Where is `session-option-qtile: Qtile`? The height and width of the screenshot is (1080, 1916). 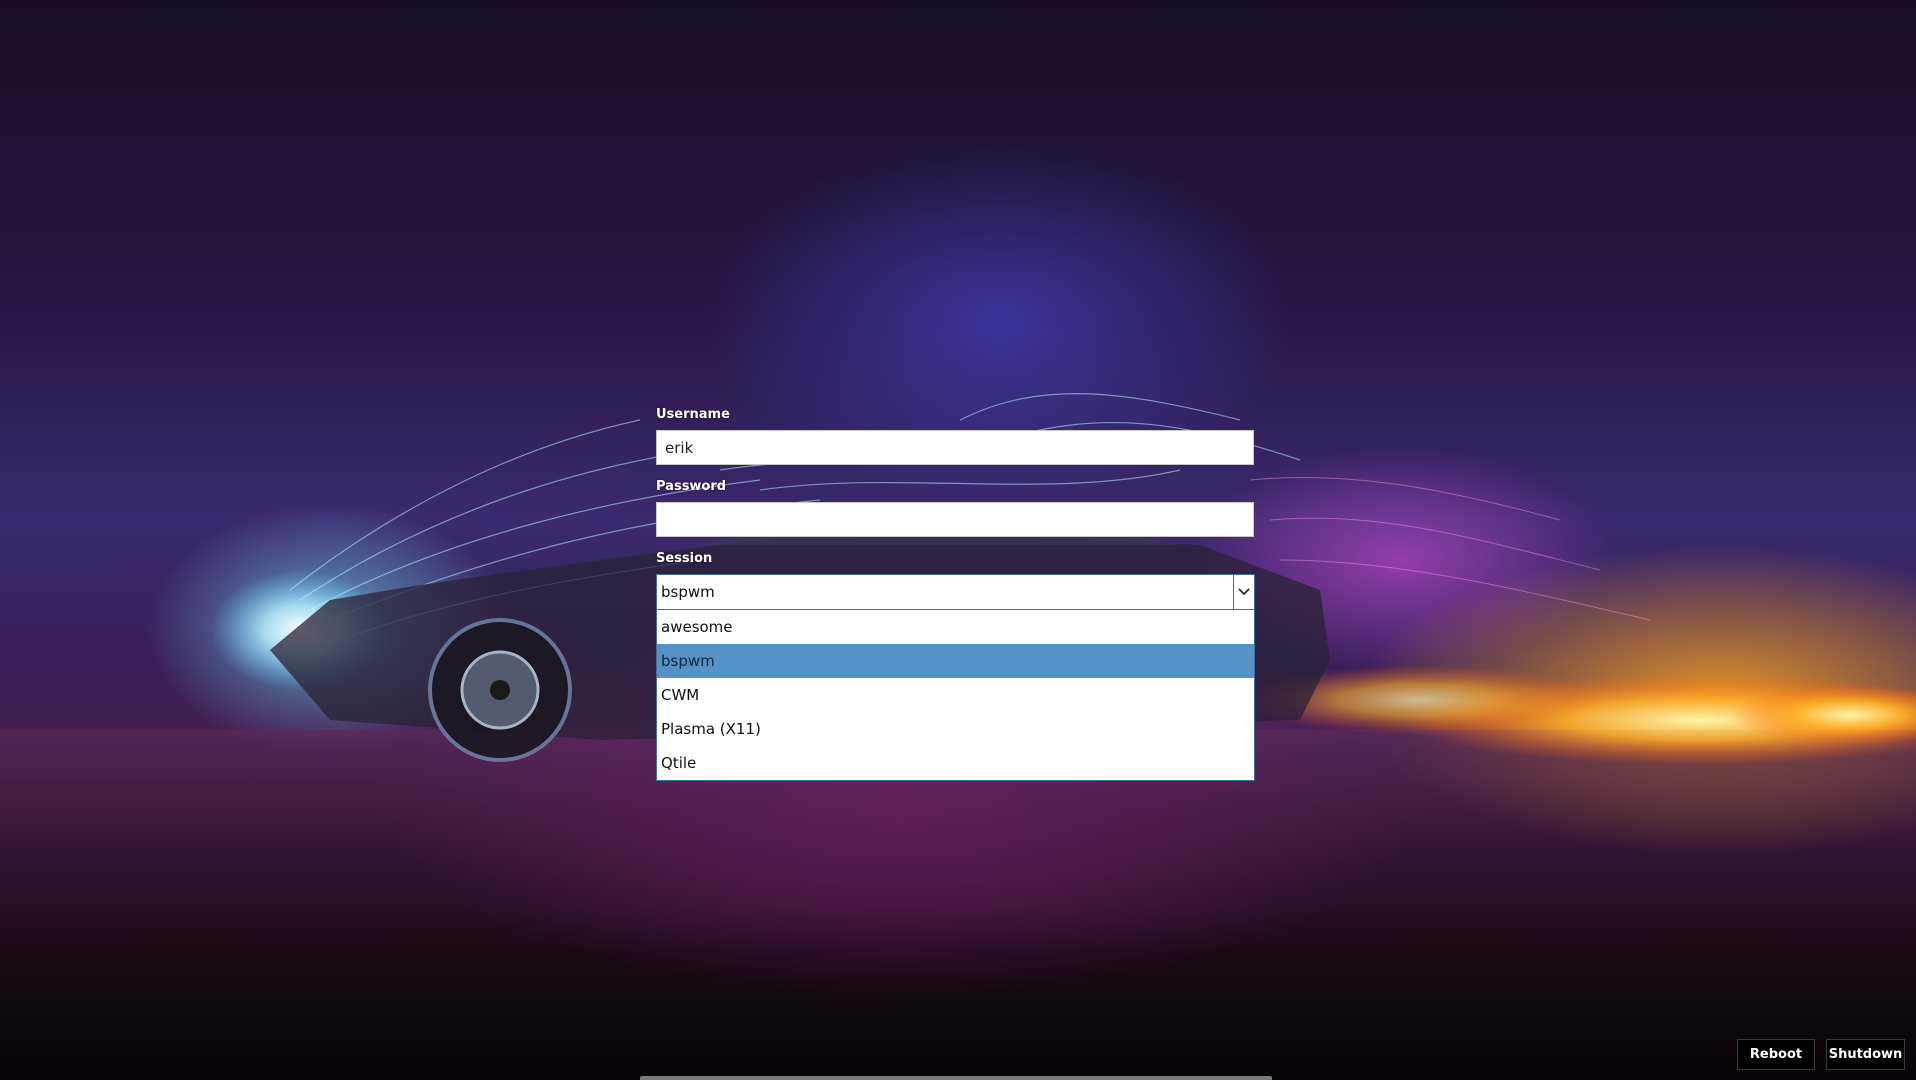 session-option-qtile: Qtile is located at coordinates (955, 763).